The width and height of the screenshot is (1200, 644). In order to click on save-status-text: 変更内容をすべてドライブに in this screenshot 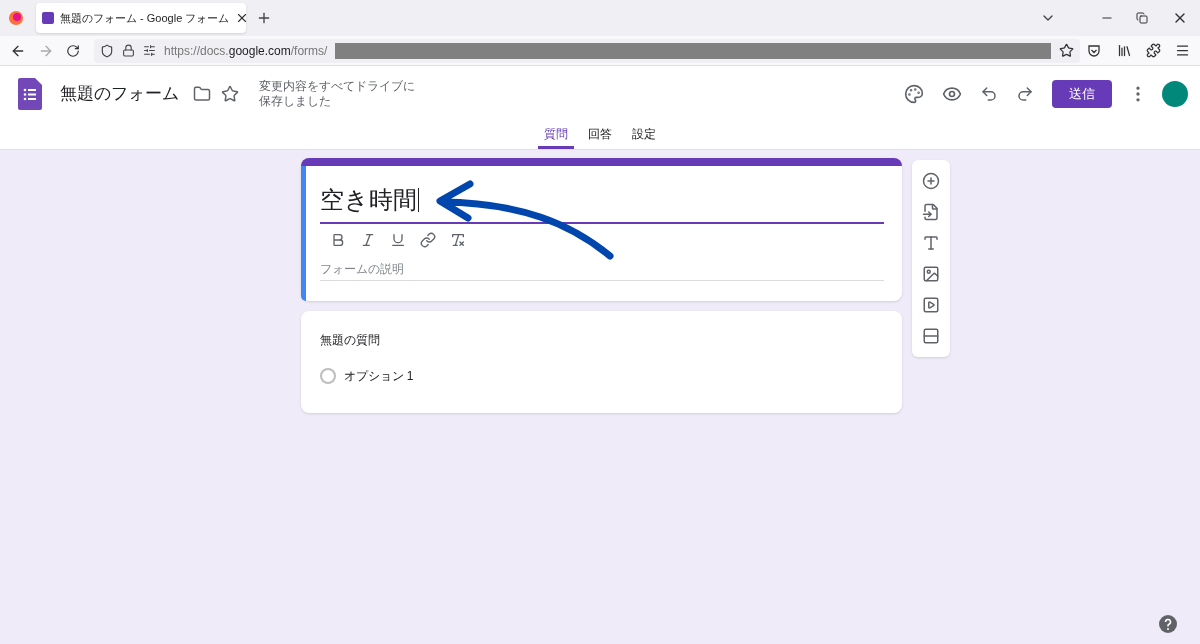, I will do `click(337, 86)`.